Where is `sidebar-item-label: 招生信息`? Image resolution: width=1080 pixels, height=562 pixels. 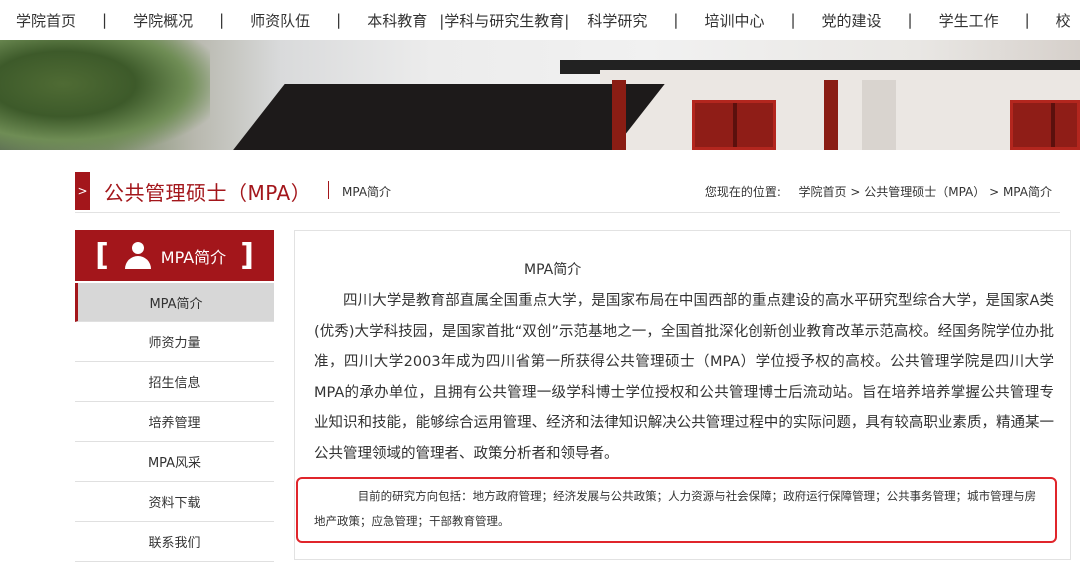 sidebar-item-label: 招生信息 is located at coordinates (174, 383).